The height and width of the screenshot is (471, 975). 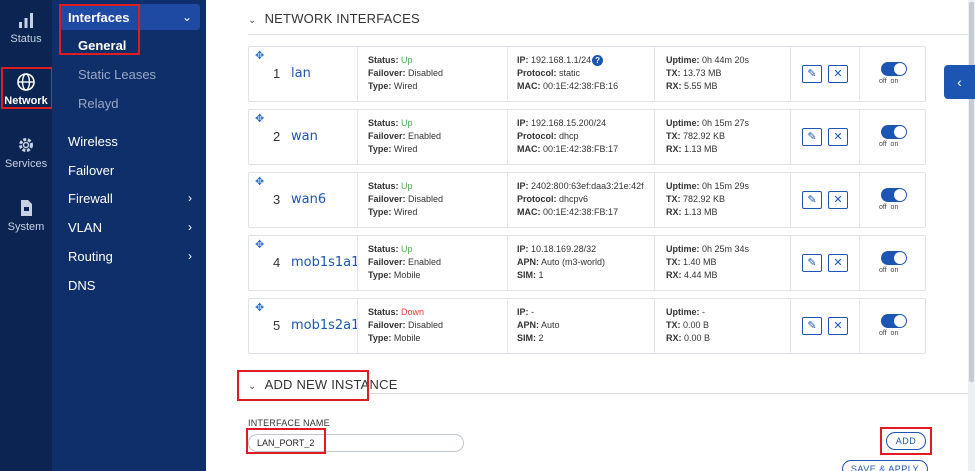 I want to click on side-panel-toggle: ‹, so click(x=959, y=82).